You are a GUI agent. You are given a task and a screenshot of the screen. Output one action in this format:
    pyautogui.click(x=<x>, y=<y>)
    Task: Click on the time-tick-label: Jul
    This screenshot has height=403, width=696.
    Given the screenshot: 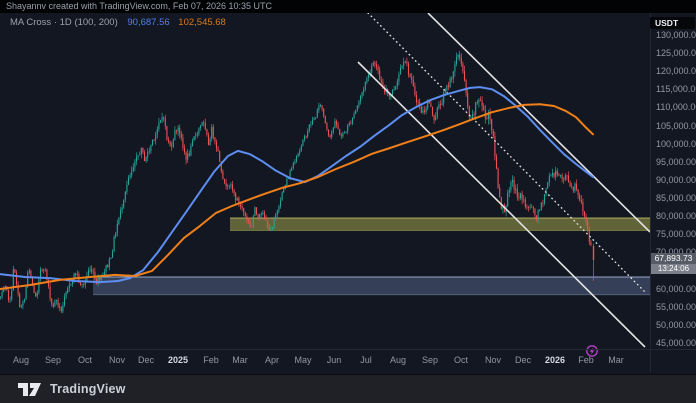 What is the action you would take?
    pyautogui.click(x=366, y=360)
    